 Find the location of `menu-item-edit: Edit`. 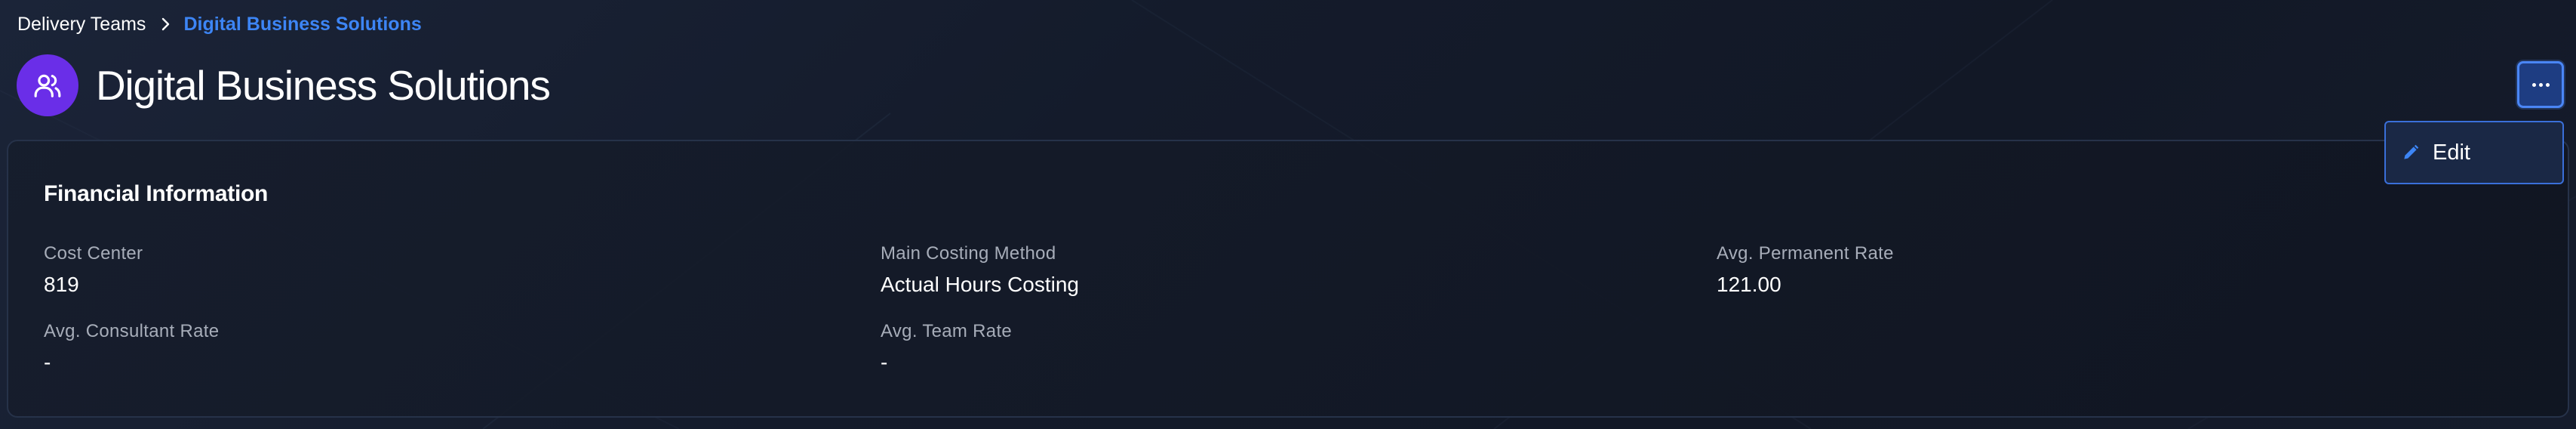

menu-item-edit: Edit is located at coordinates (2474, 152).